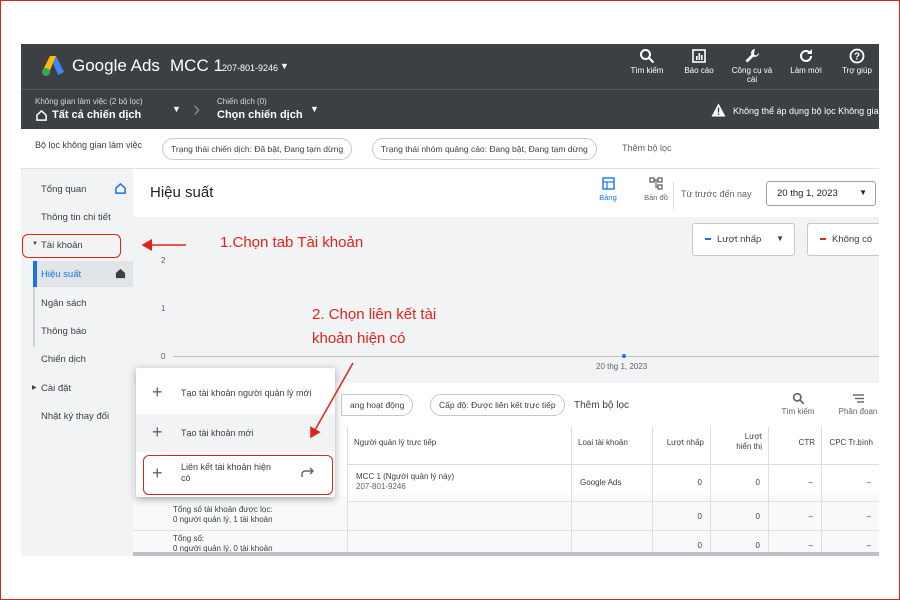 The image size is (900, 600). What do you see at coordinates (739, 239) in the screenshot?
I see `metric-clicks-label: Lượt nhấp` at bounding box center [739, 239].